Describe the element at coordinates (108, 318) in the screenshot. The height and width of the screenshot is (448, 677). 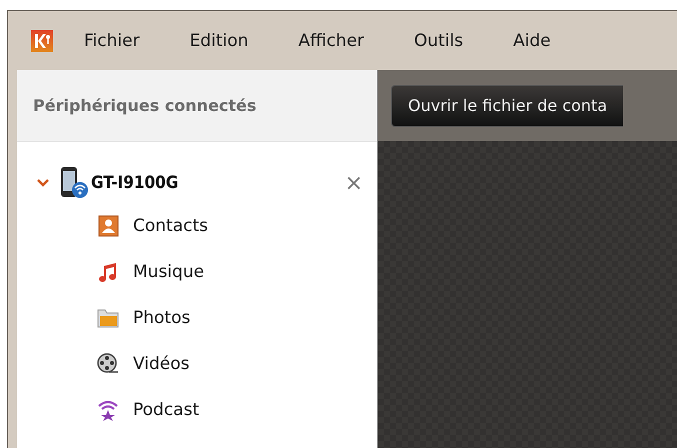
I see `photo-folder-icon` at that location.